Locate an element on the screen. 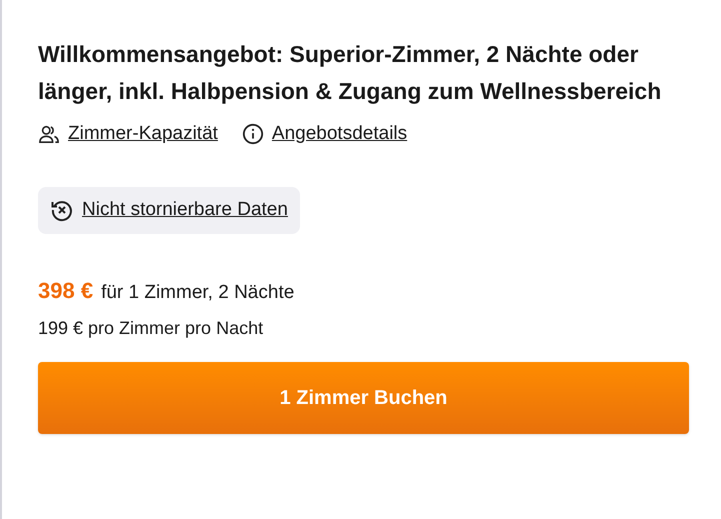 This screenshot has width=721, height=519. total-price-note: für 1 Zimmer, 2 Nächte is located at coordinates (197, 292).